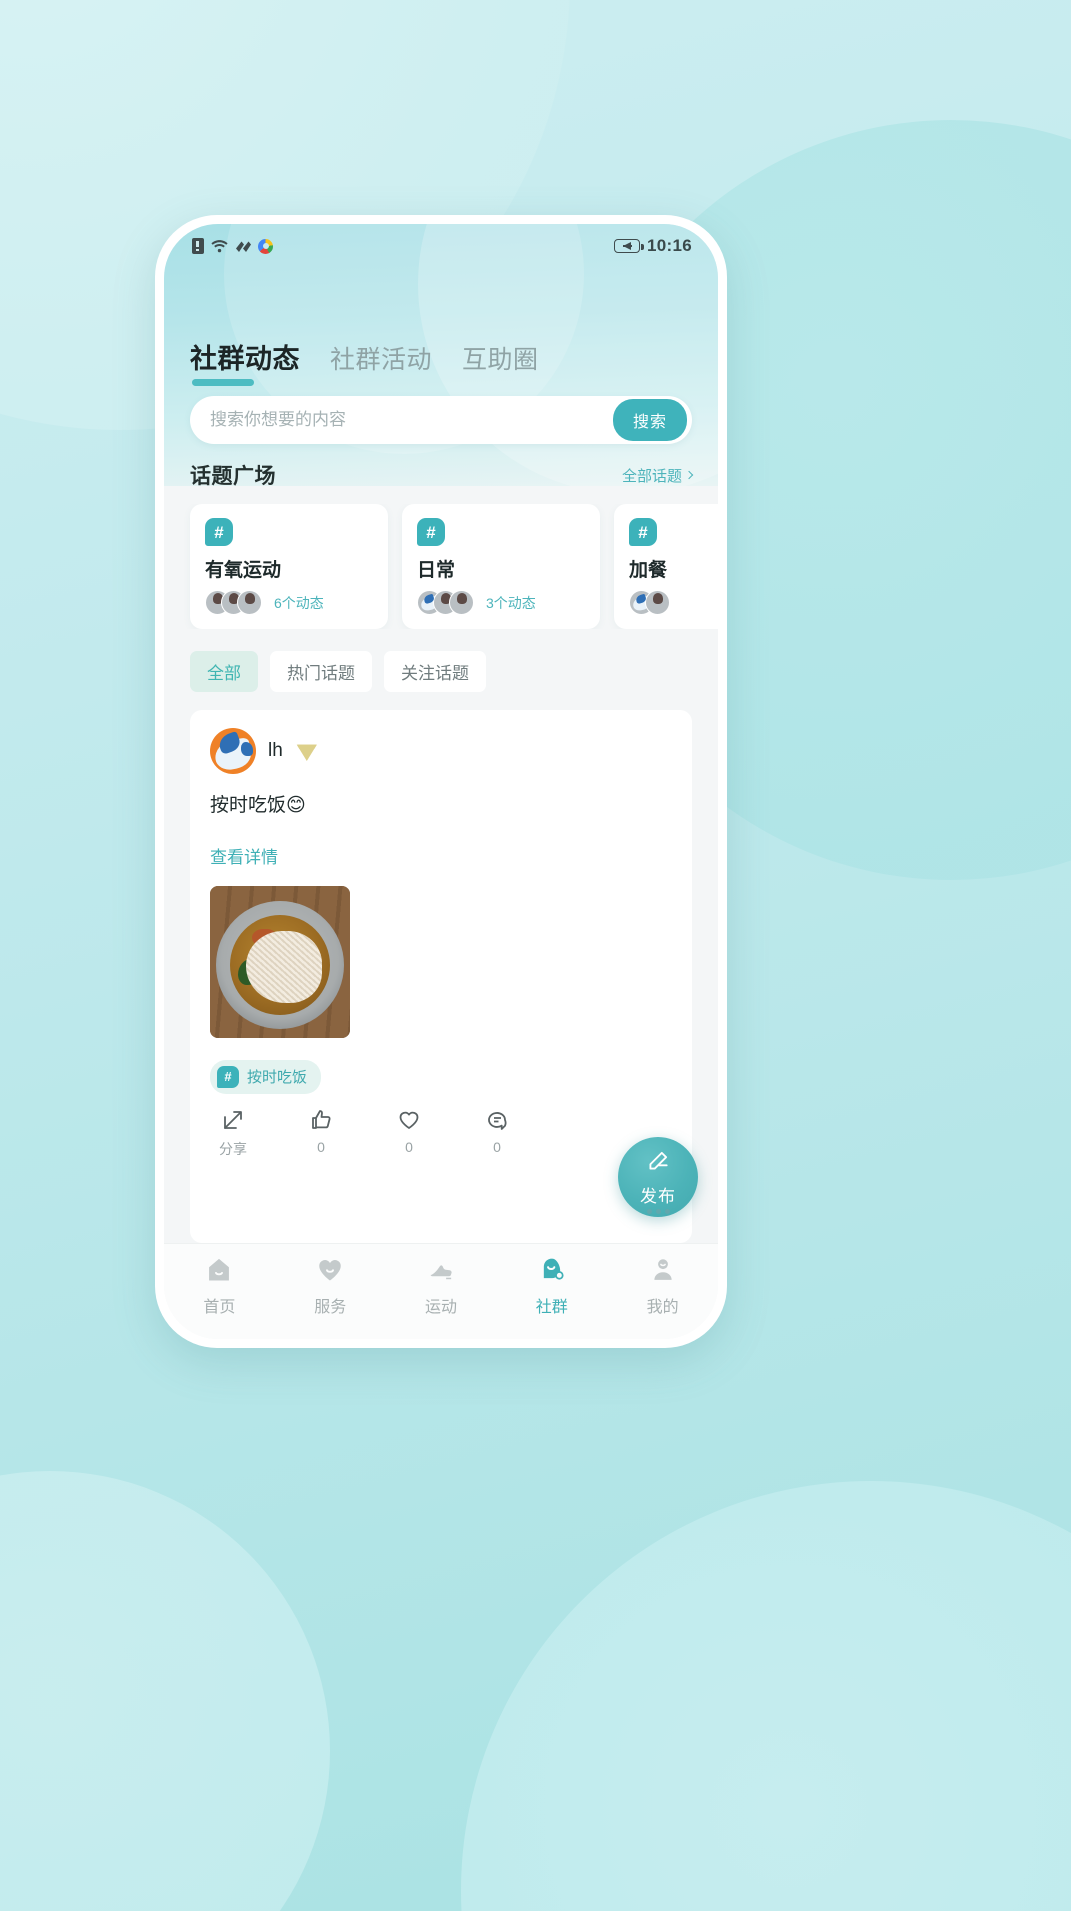 The height and width of the screenshot is (1911, 1071). What do you see at coordinates (219, 1307) in the screenshot?
I see `nav-label: 首页` at bounding box center [219, 1307].